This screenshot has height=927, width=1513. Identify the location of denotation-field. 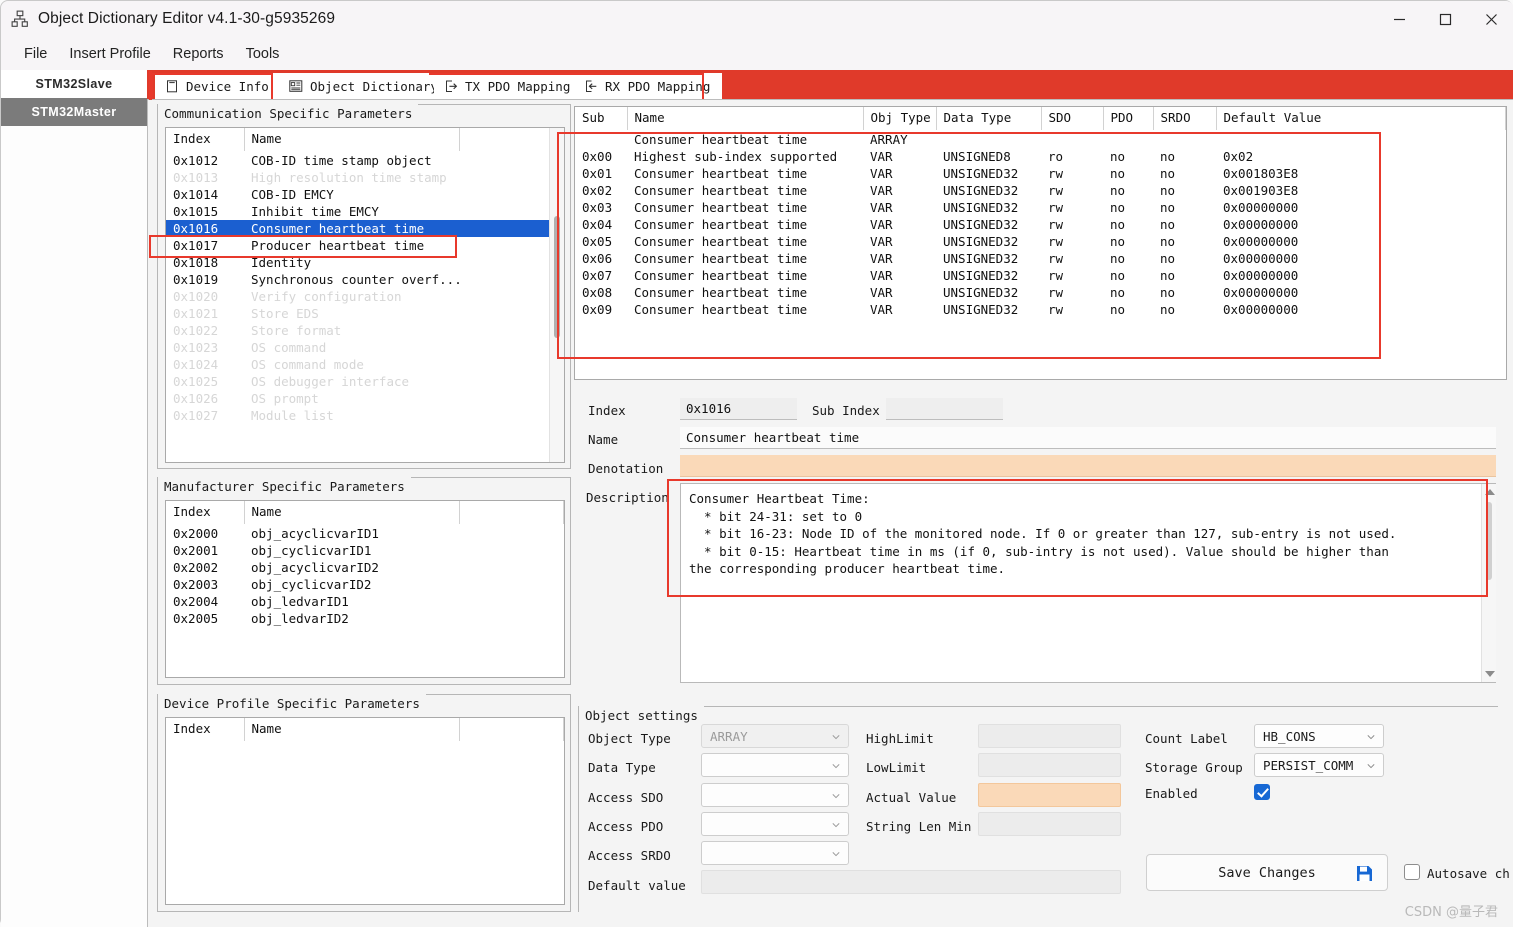
(1088, 466).